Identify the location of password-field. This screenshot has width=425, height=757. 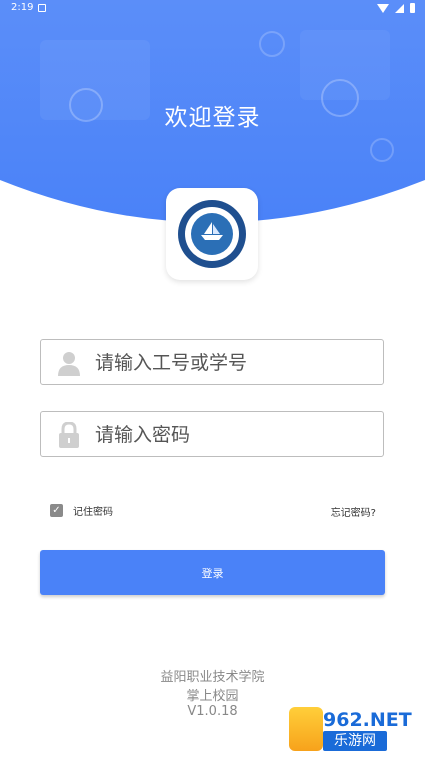
(212, 434).